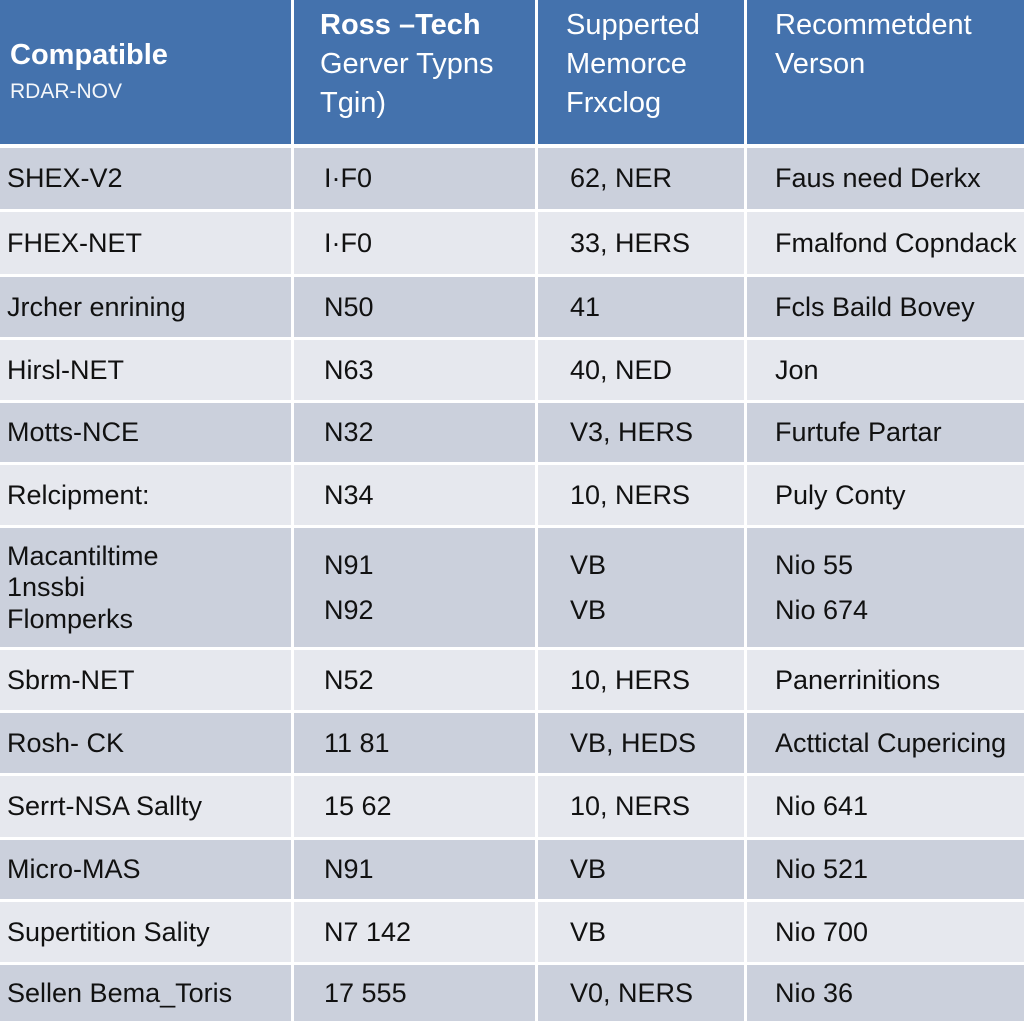  What do you see at coordinates (642, 244) in the screenshot?
I see `table-cell-supported: 33, HERS` at bounding box center [642, 244].